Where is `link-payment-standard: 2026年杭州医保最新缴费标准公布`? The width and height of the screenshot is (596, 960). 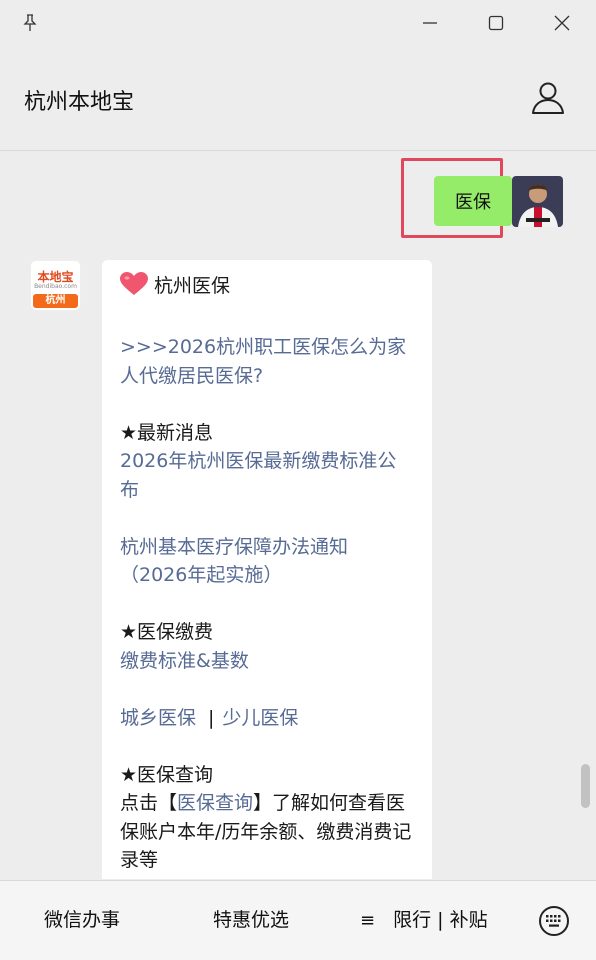 link-payment-standard: 2026年杭州医保最新缴费标准公布 is located at coordinates (267, 475).